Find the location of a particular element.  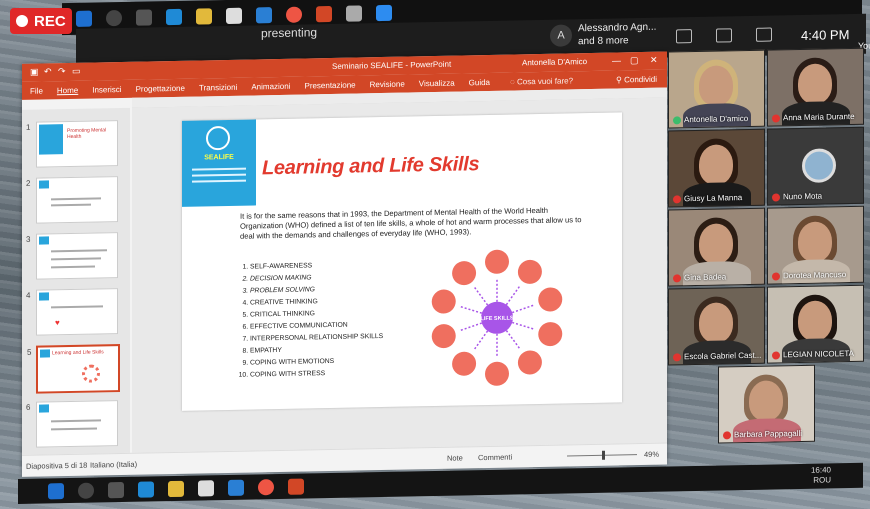

attendees-summary: Alessandro Agn... and 8 more is located at coordinates (617, 35).